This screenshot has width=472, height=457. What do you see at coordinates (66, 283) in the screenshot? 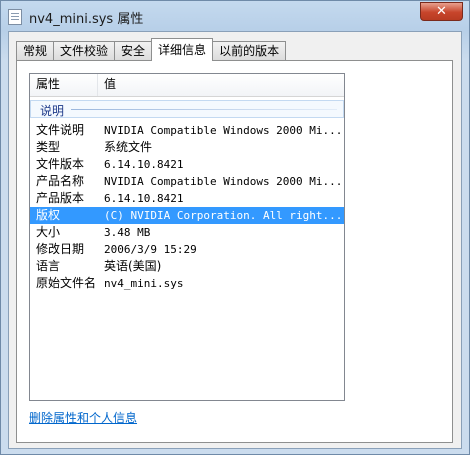
I see `property-name: 原始文件名` at bounding box center [66, 283].